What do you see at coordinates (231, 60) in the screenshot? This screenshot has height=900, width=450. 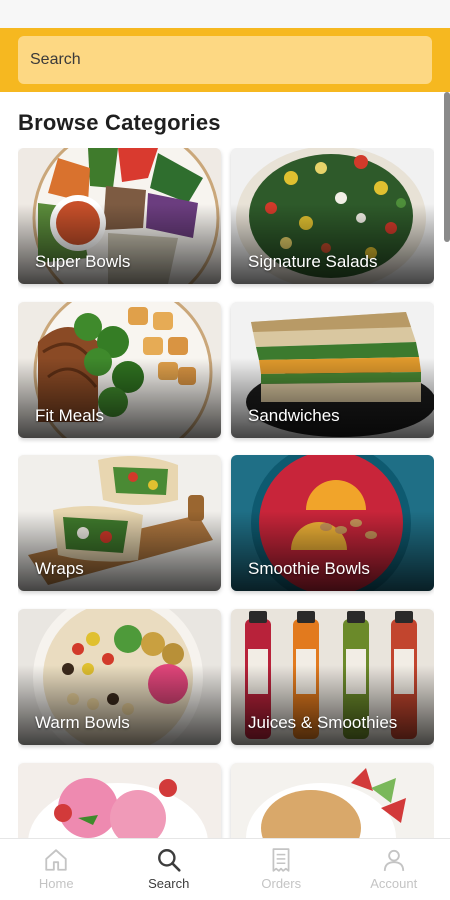 I see `search-input` at bounding box center [231, 60].